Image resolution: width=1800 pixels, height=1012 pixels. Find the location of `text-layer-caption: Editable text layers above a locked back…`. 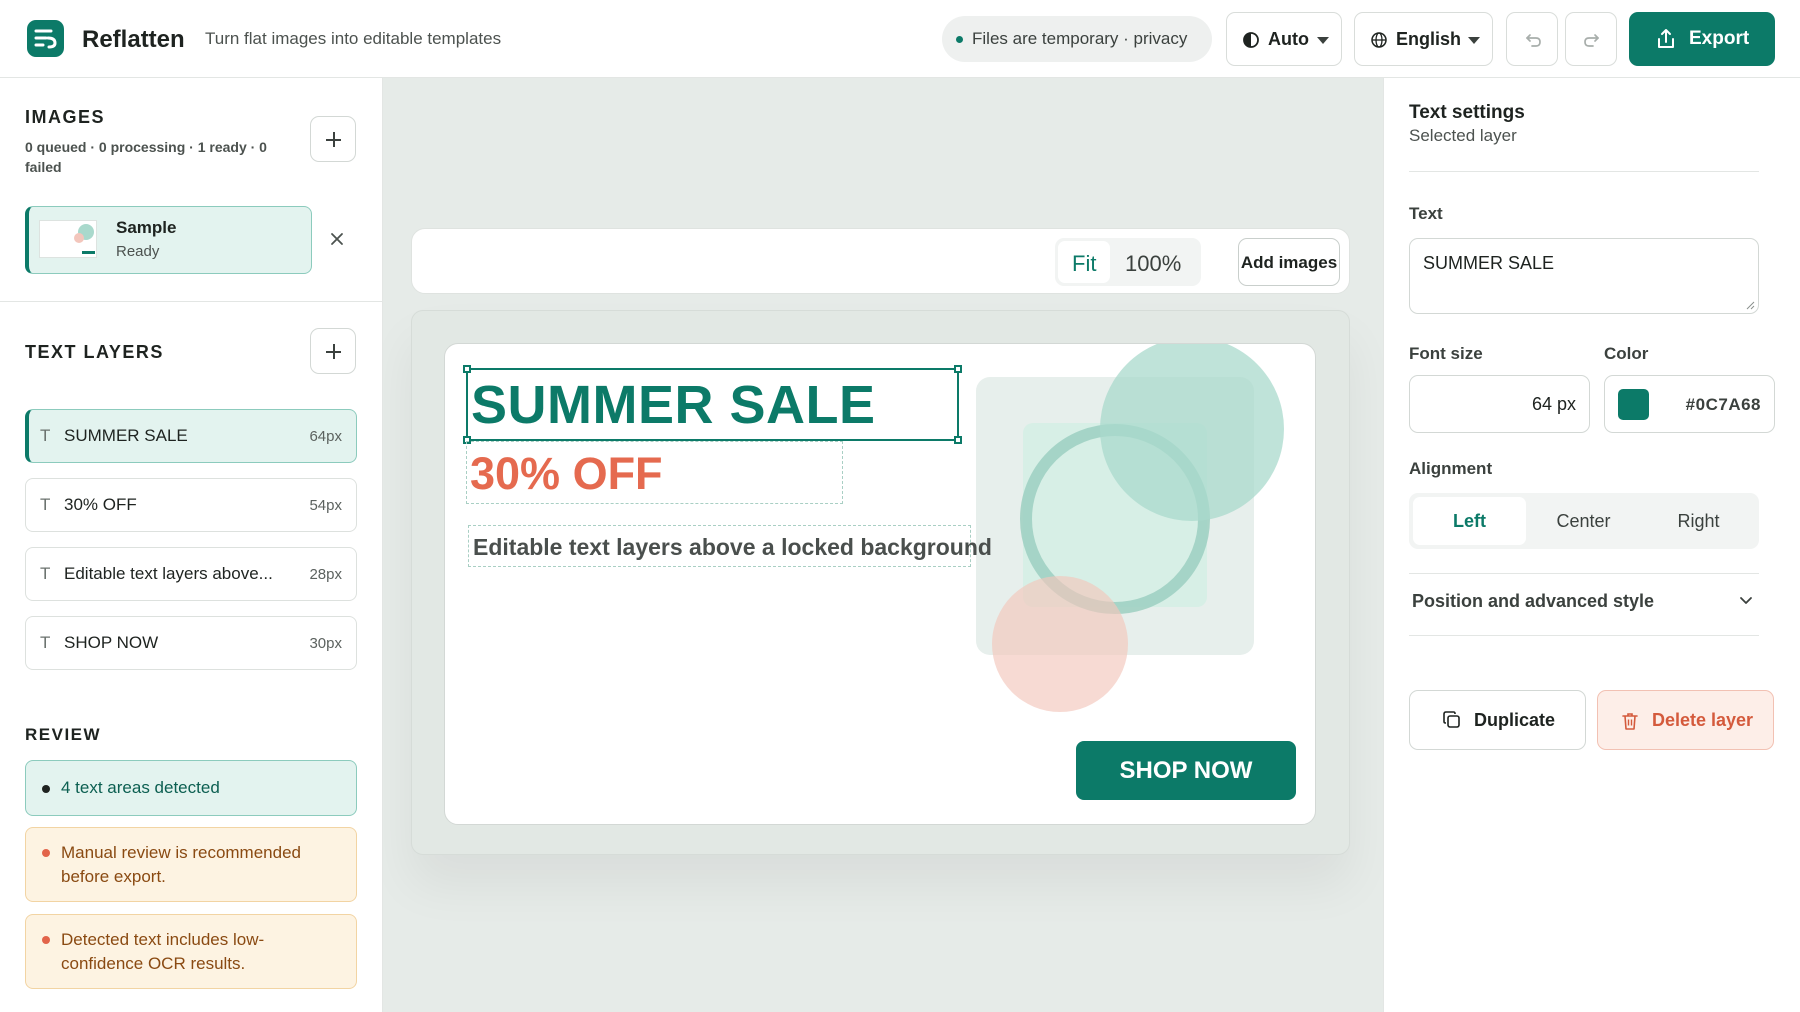

text-layer-caption: Editable text layers above a locked back… is located at coordinates (730, 546).